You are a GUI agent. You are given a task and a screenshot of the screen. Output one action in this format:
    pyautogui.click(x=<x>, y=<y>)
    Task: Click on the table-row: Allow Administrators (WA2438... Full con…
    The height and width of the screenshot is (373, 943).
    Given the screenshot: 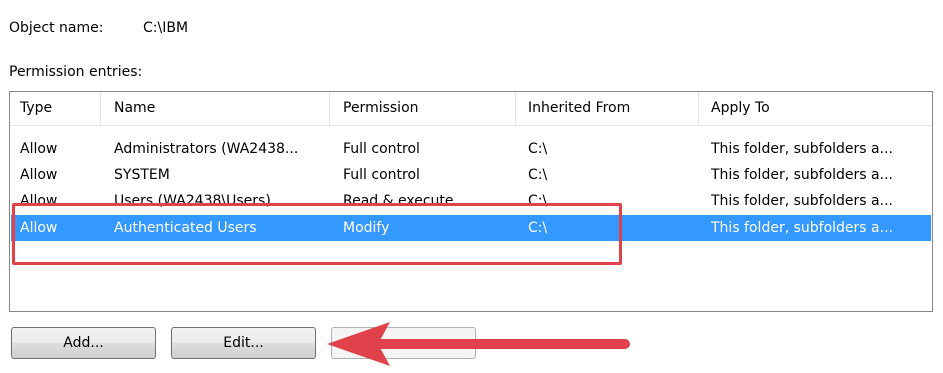 What is the action you would take?
    pyautogui.click(x=471, y=149)
    